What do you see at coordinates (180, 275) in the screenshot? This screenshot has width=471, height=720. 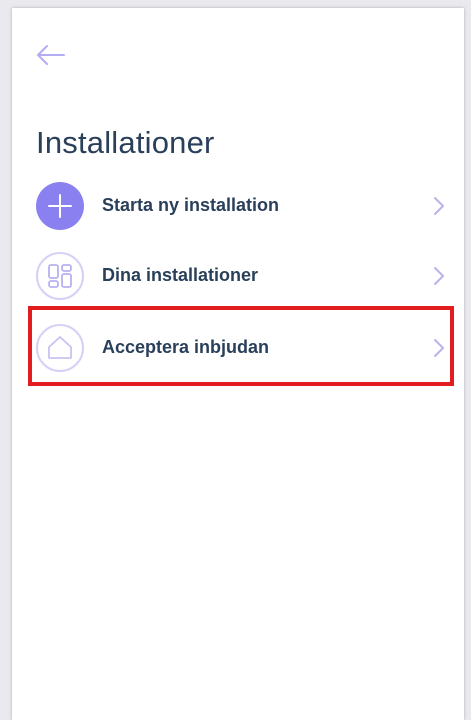 I see `menu-item-label: Dina installationer` at bounding box center [180, 275].